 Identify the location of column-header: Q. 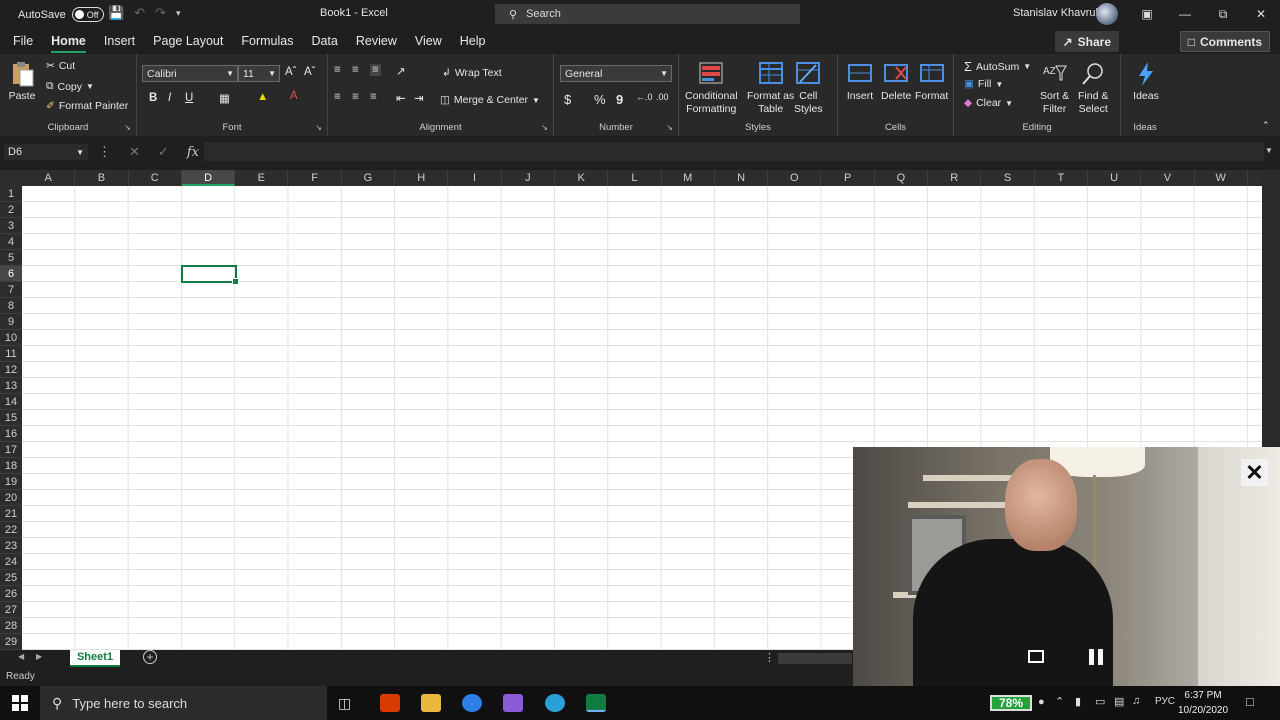
(902, 178).